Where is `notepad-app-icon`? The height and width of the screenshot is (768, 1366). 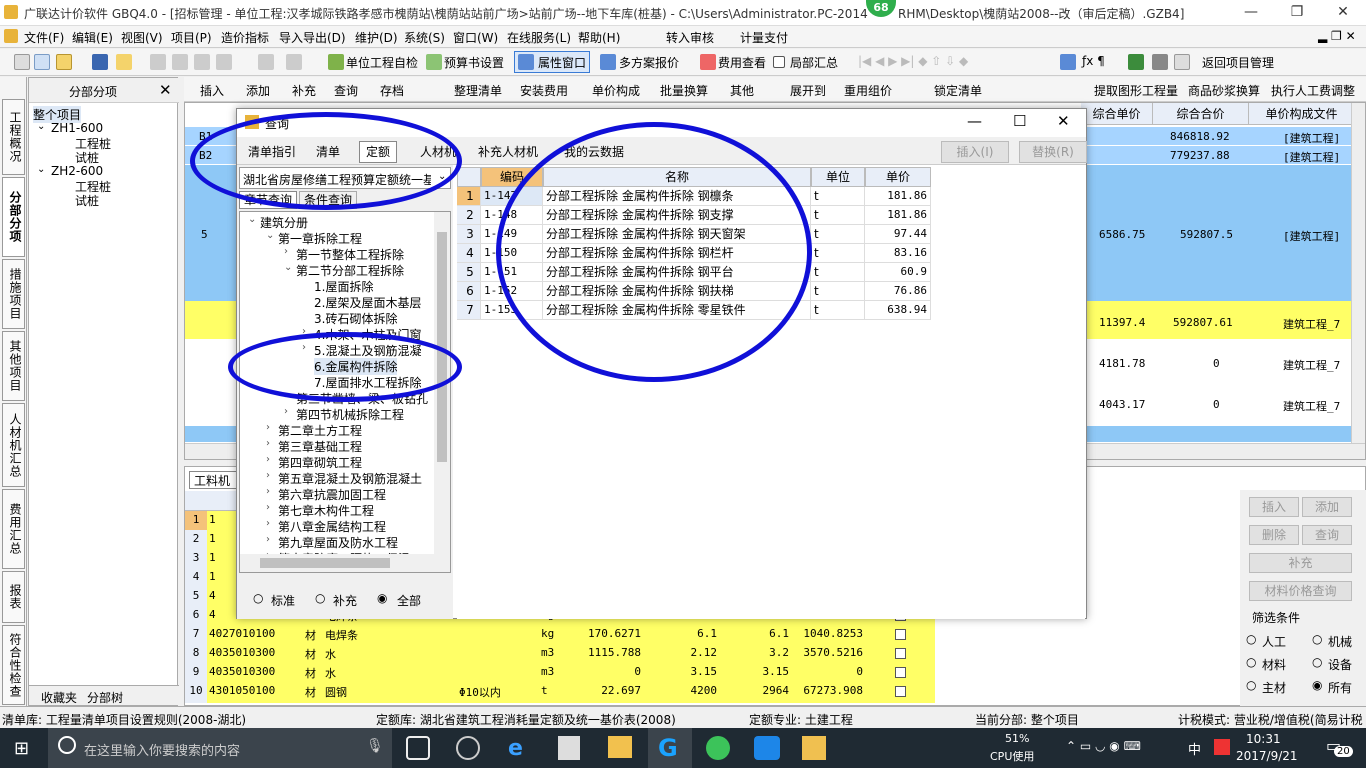 notepad-app-icon is located at coordinates (814, 748).